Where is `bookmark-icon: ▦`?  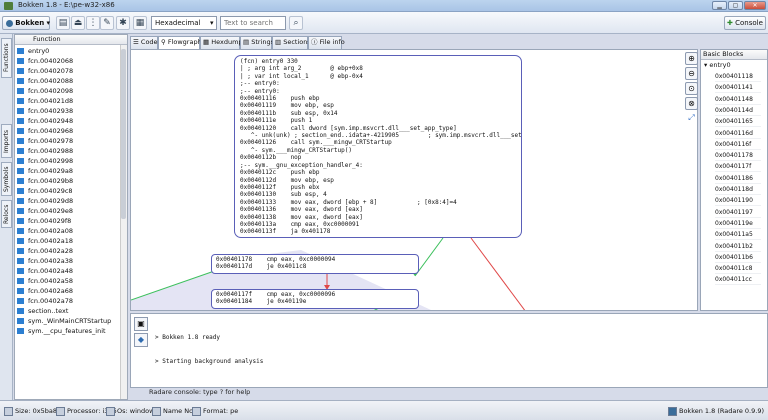 bookmark-icon: ▦ is located at coordinates (140, 23).